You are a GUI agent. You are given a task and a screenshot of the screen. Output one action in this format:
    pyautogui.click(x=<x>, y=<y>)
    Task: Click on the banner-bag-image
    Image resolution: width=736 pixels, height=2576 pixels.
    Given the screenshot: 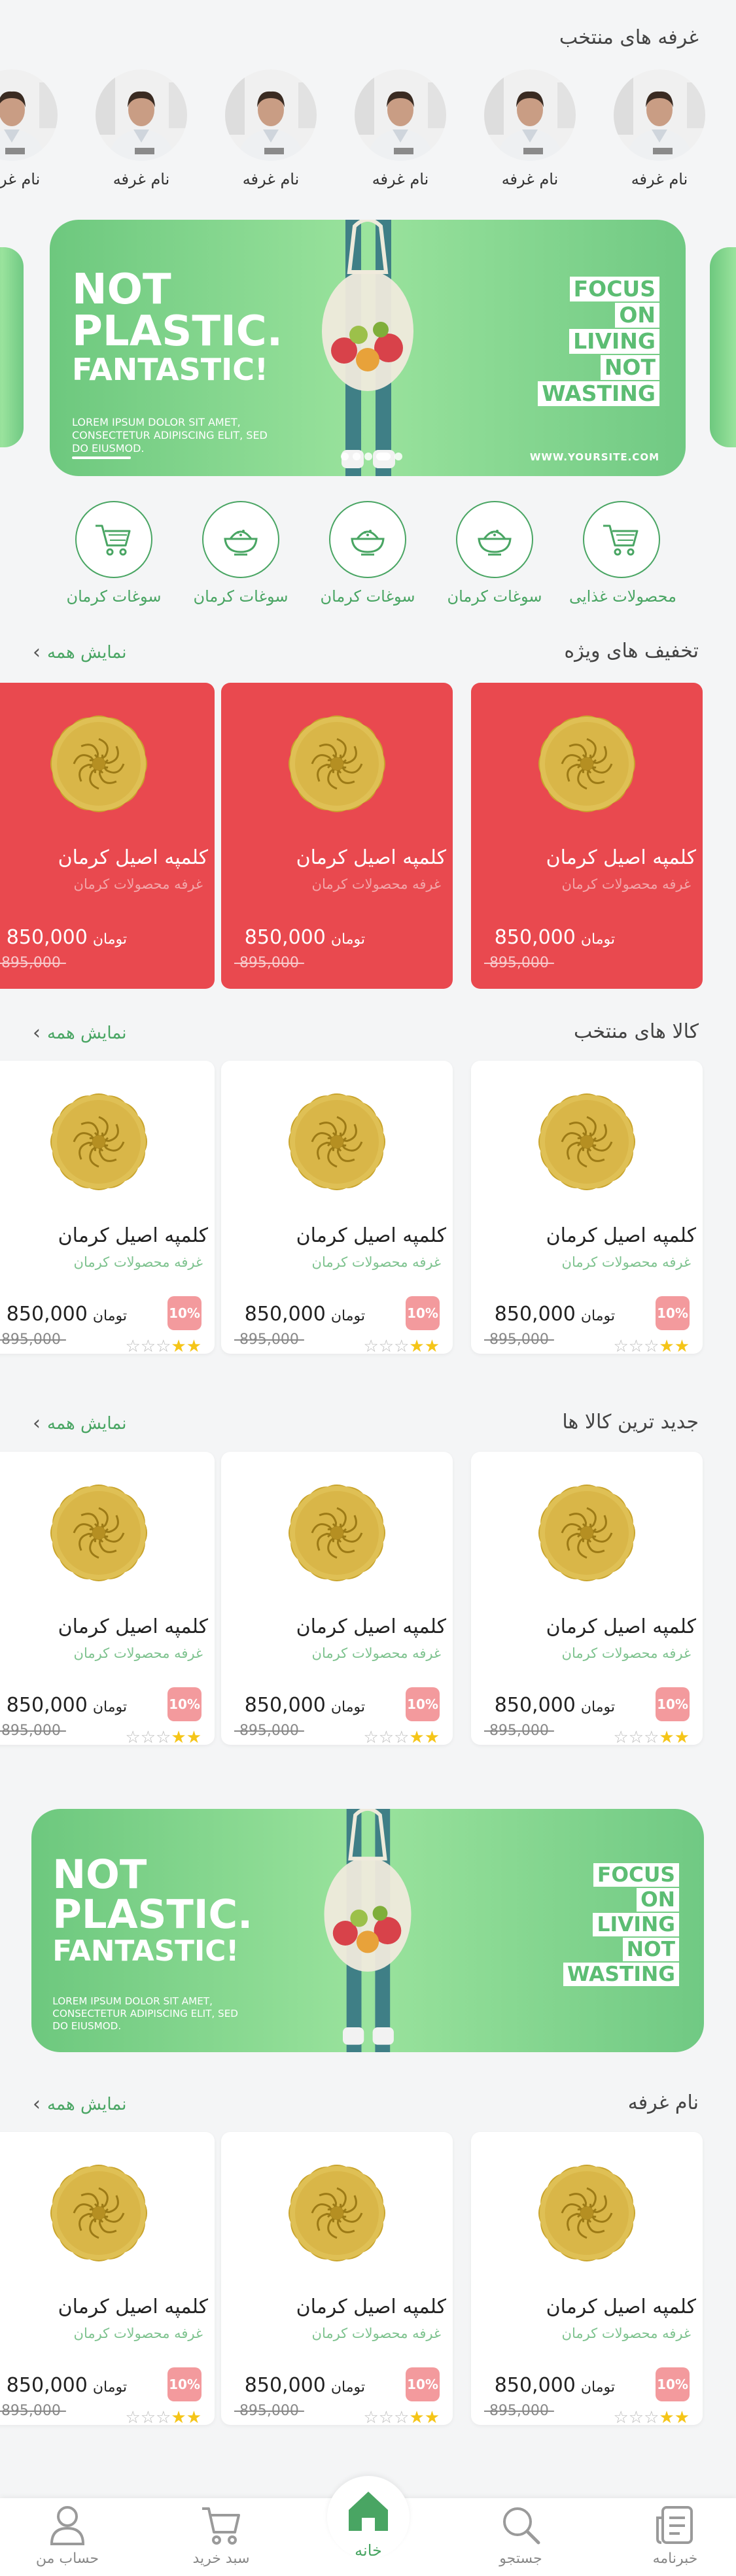 What is the action you would take?
    pyautogui.click(x=367, y=348)
    